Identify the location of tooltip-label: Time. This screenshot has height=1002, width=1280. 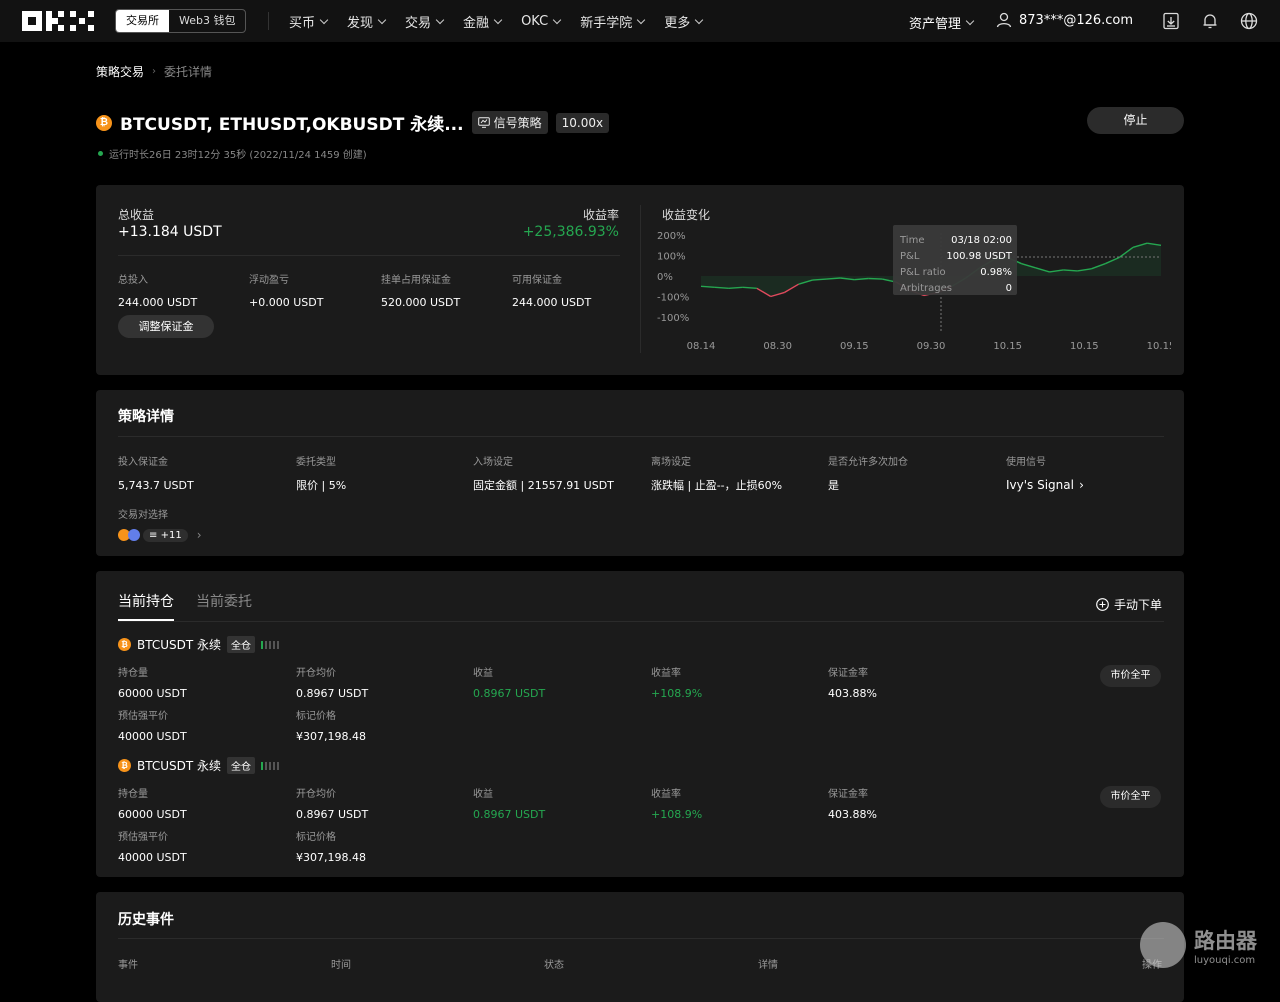
(911, 240).